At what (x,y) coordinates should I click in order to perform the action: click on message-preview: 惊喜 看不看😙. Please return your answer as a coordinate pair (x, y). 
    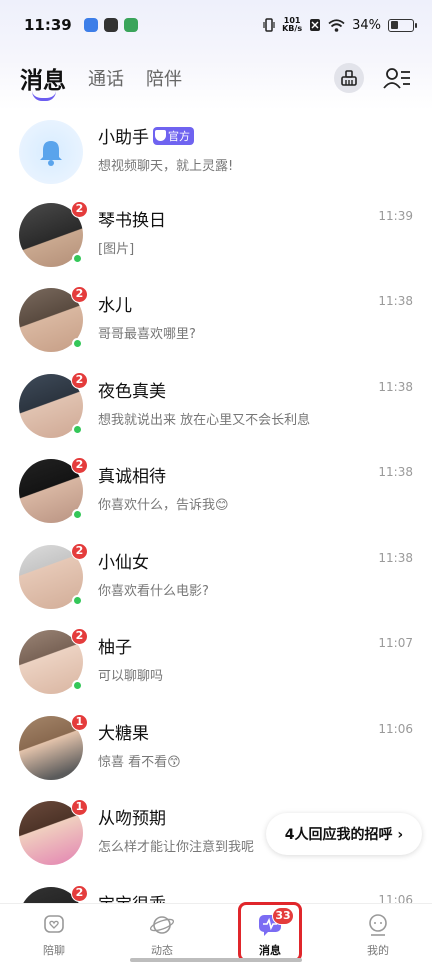
    Looking at the image, I should click on (139, 762).